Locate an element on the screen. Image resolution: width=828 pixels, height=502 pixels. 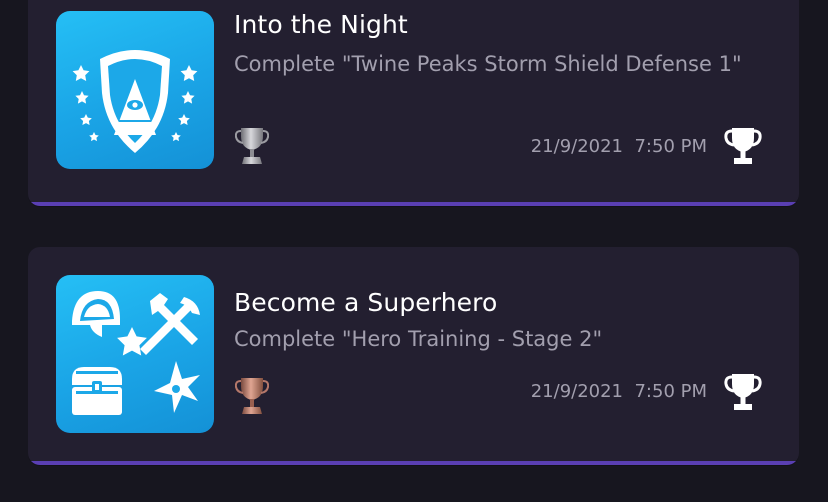
silver-trophy-icon is located at coordinates (252, 146).